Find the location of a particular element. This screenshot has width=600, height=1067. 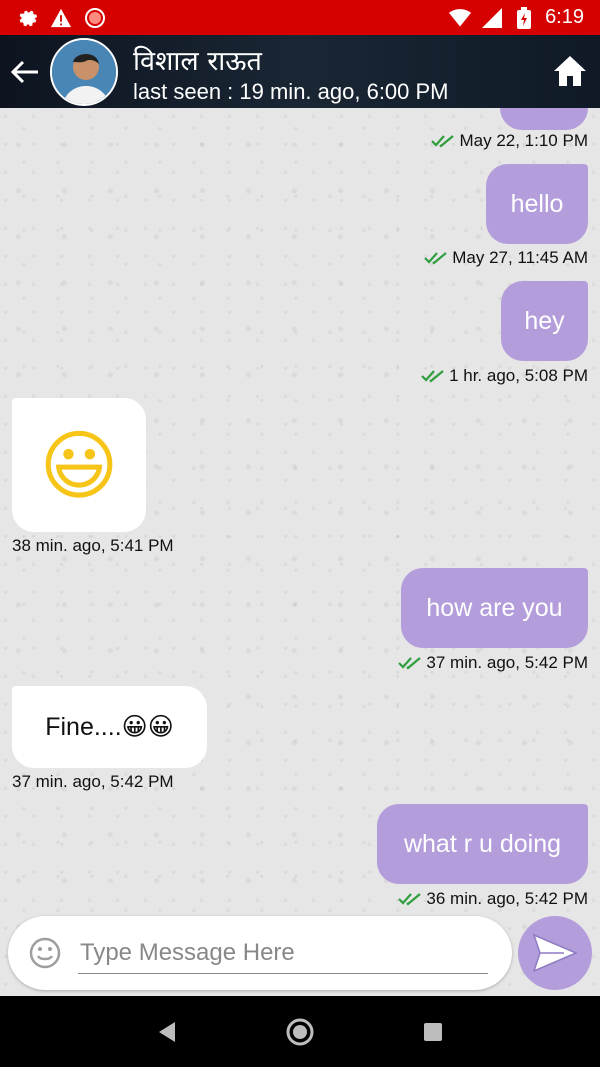

message-meta: May 27, 11:45 AM is located at coordinates (506, 258).